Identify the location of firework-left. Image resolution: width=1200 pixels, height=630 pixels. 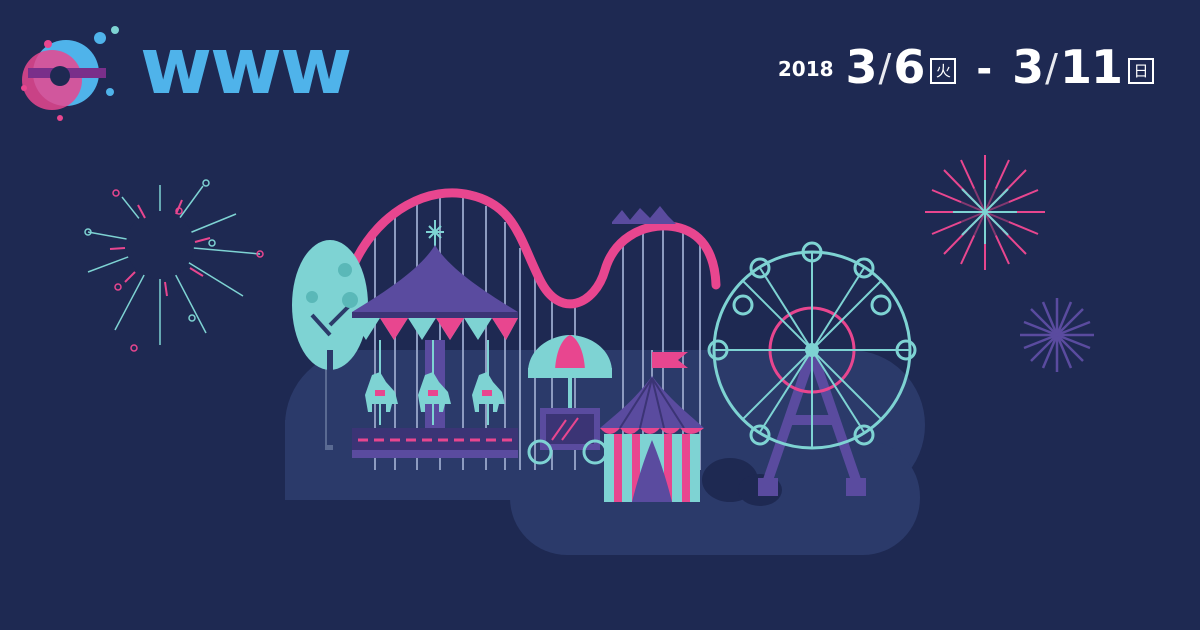
(174, 265).